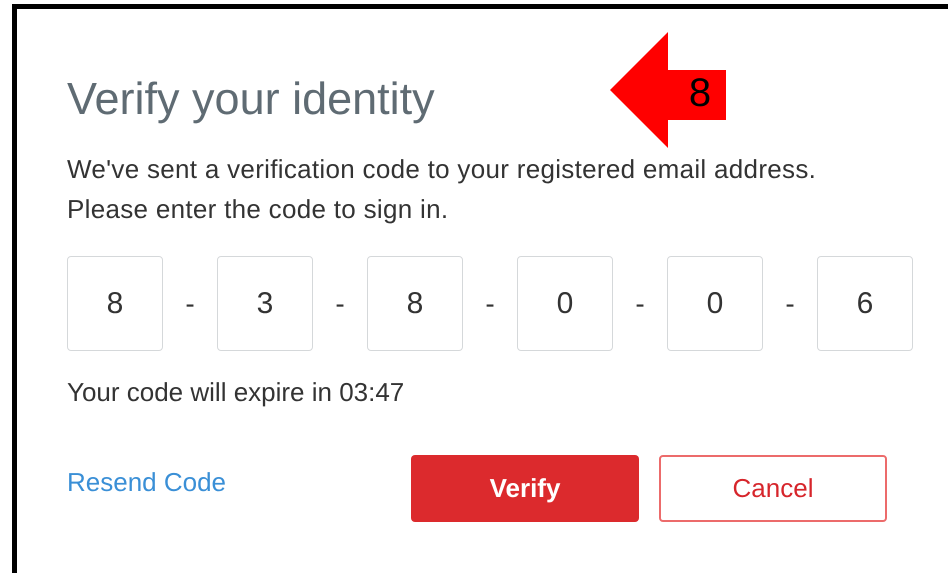 The height and width of the screenshot is (573, 948). I want to click on cancel-button: Cancel, so click(773, 488).